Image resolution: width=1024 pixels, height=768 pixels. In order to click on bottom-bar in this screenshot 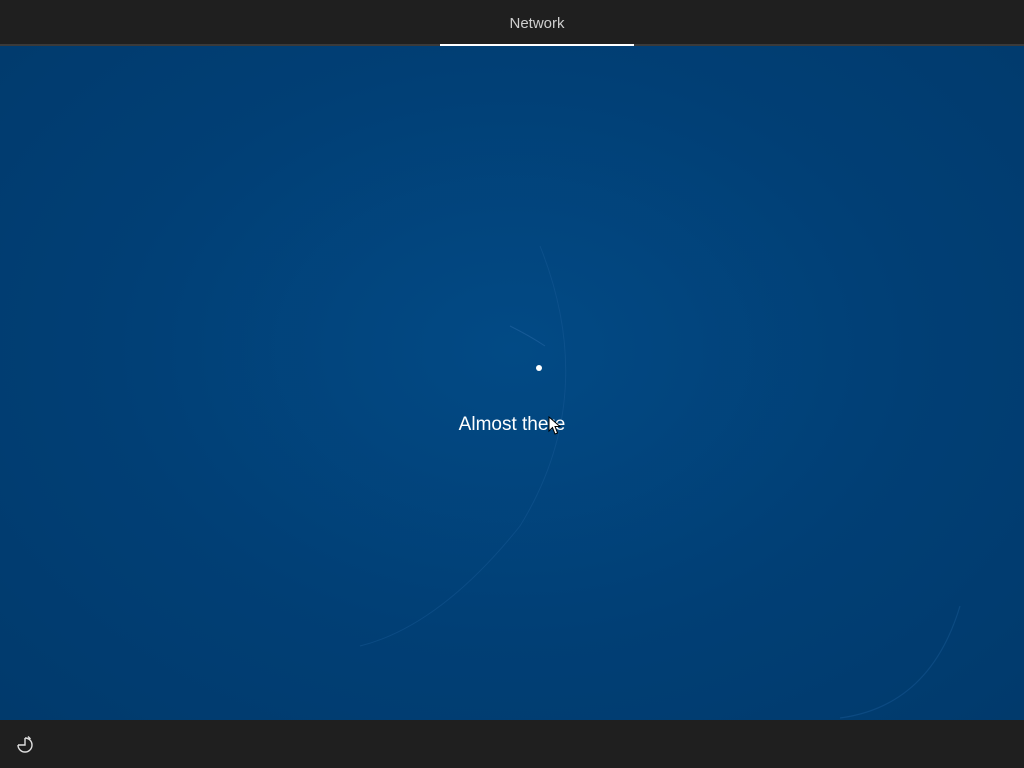, I will do `click(512, 744)`.